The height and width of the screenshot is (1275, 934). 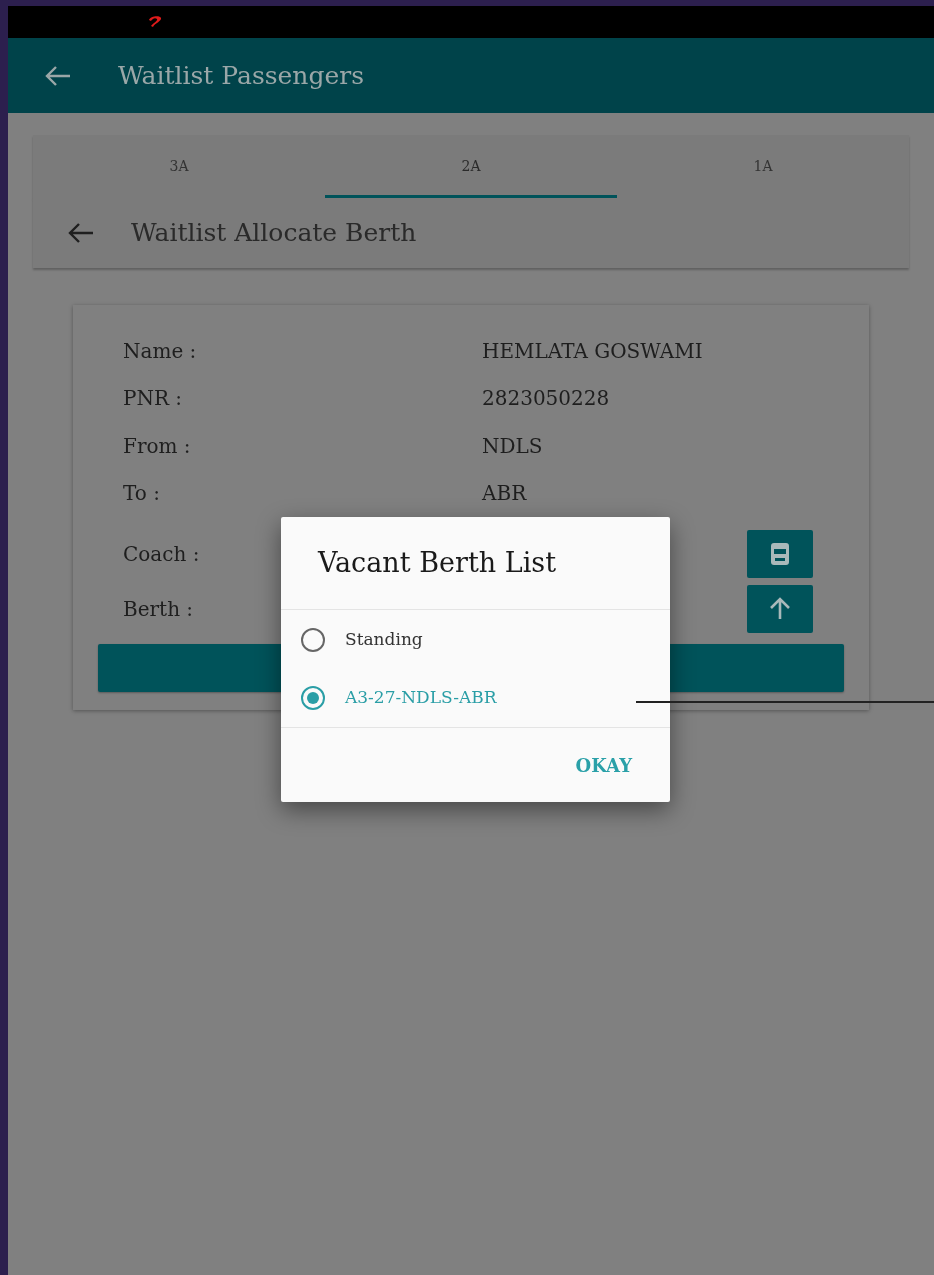 What do you see at coordinates (603, 765) in the screenshot?
I see `okay-button: OKAY` at bounding box center [603, 765].